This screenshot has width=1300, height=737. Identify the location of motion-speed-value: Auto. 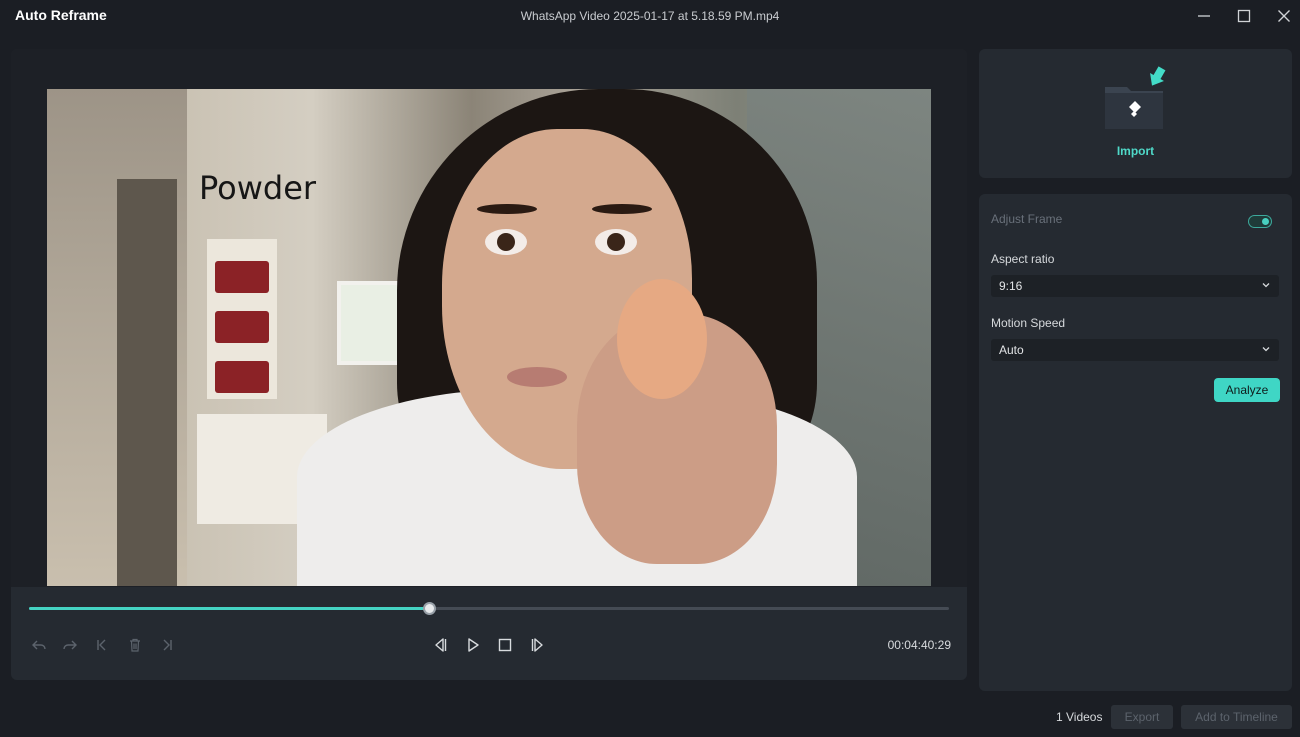
(1011, 350).